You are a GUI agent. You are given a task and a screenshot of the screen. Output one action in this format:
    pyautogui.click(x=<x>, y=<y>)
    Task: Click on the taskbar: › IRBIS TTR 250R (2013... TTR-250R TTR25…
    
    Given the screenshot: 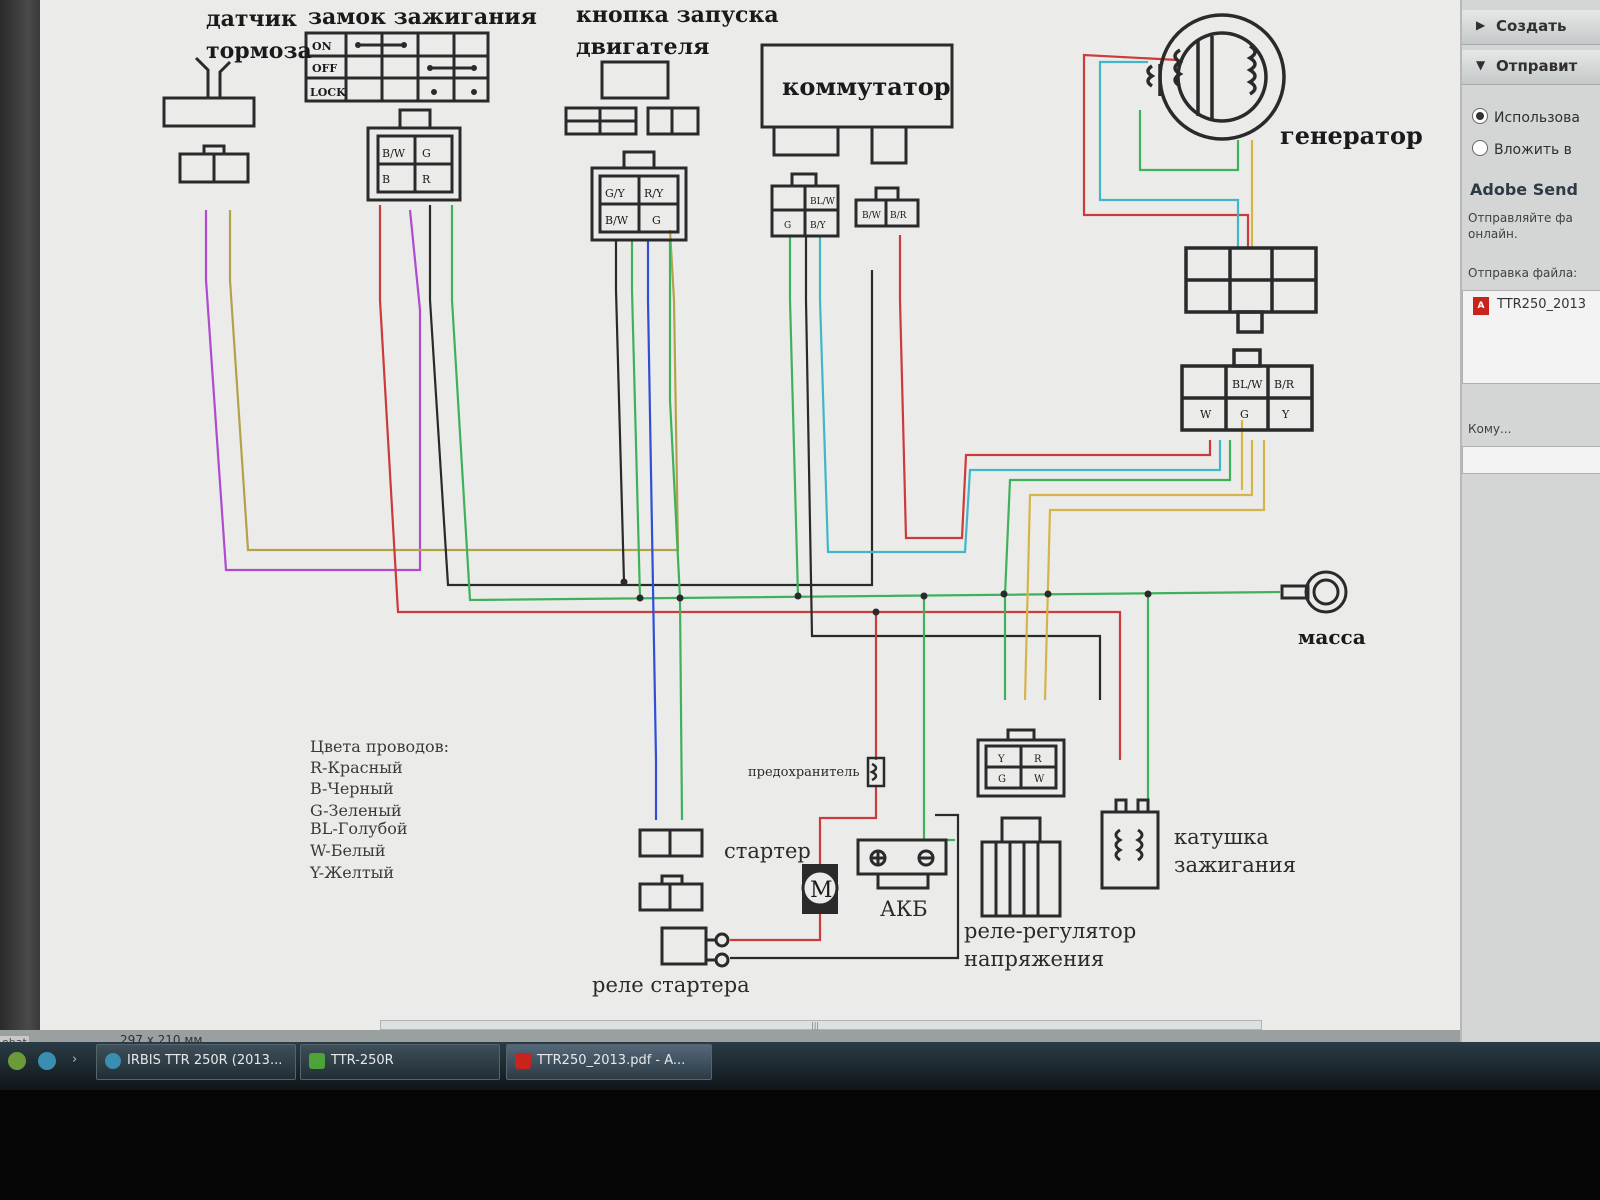 What is the action you would take?
    pyautogui.click(x=800, y=1066)
    